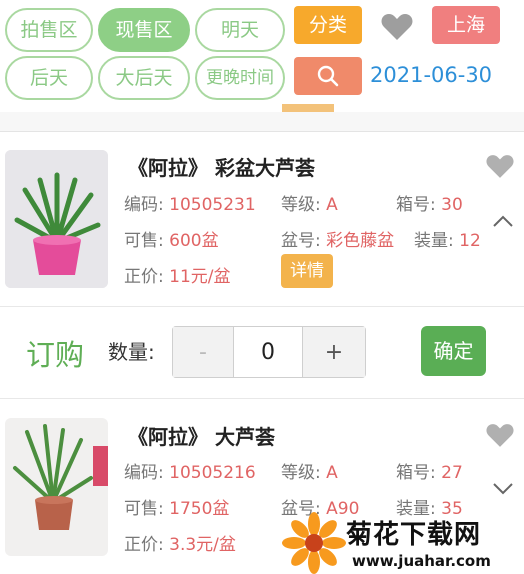 This screenshot has width=524, height=574. I want to click on code-field: 编码: 10505231, so click(190, 205).